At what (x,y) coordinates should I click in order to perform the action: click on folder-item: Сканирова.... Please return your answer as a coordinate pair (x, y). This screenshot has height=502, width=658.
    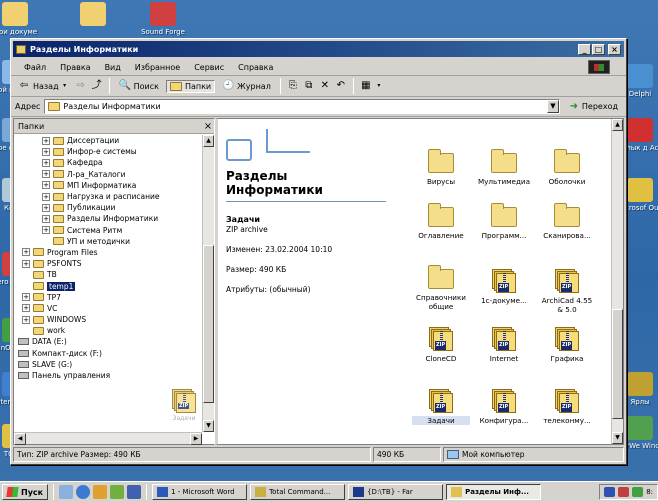
    Looking at the image, I should click on (567, 221).